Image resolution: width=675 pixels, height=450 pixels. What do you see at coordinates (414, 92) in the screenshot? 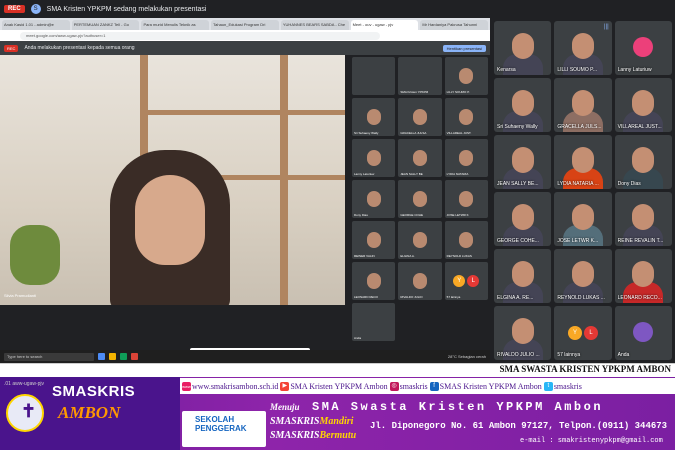
I see `participant-name: SMA Kristen YPKPM` at bounding box center [414, 92].